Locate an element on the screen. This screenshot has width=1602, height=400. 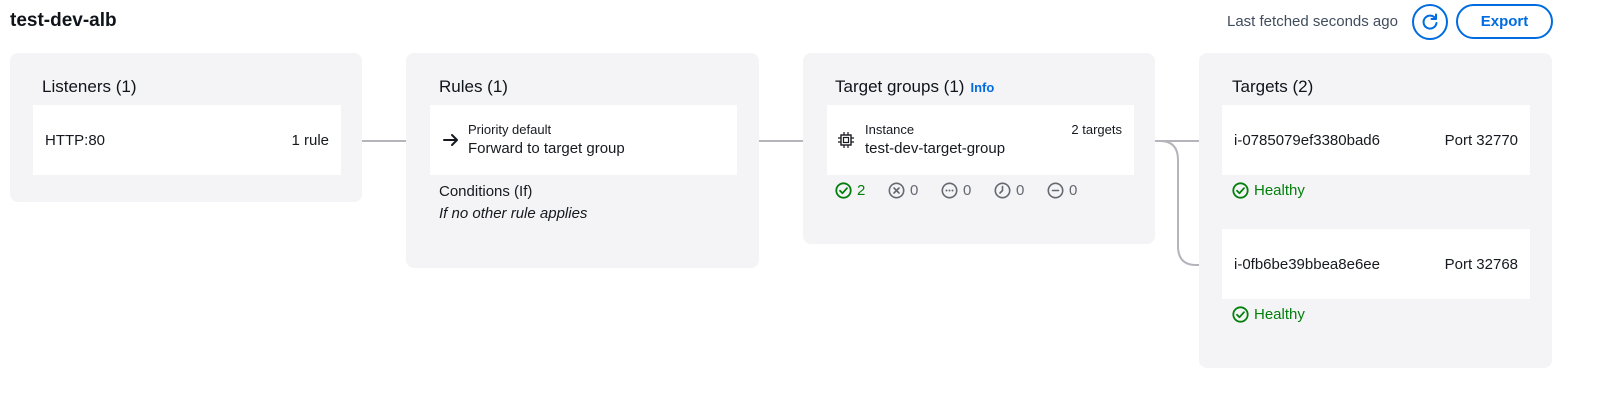
conditions-label: Conditions (If) is located at coordinates (486, 191).